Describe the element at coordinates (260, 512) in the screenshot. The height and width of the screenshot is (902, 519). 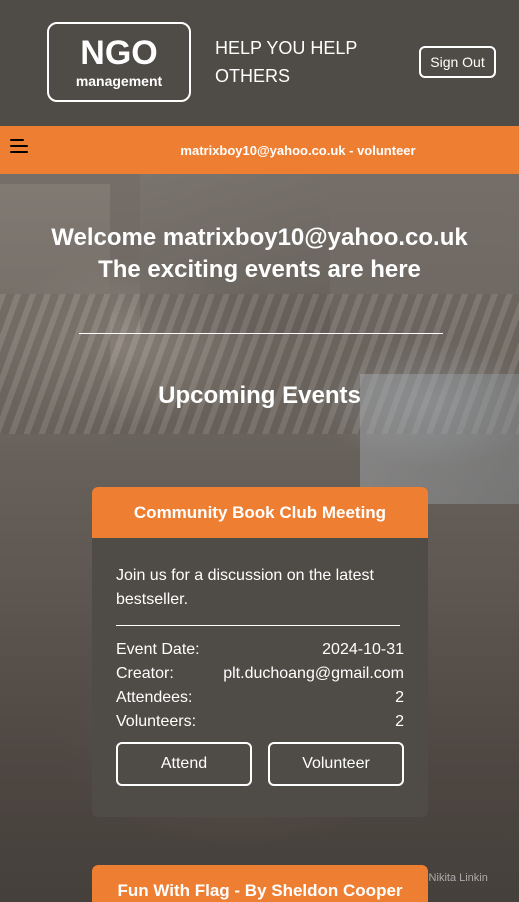
I see `event-title: Community Book Club Meeting` at that location.